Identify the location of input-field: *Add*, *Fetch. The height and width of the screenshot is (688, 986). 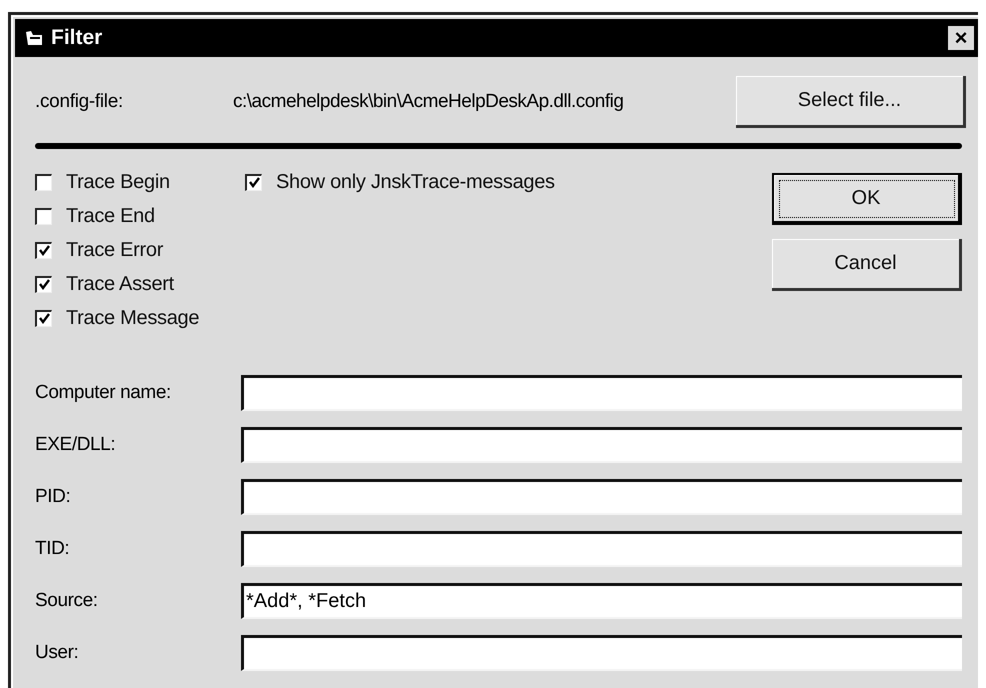
(601, 601).